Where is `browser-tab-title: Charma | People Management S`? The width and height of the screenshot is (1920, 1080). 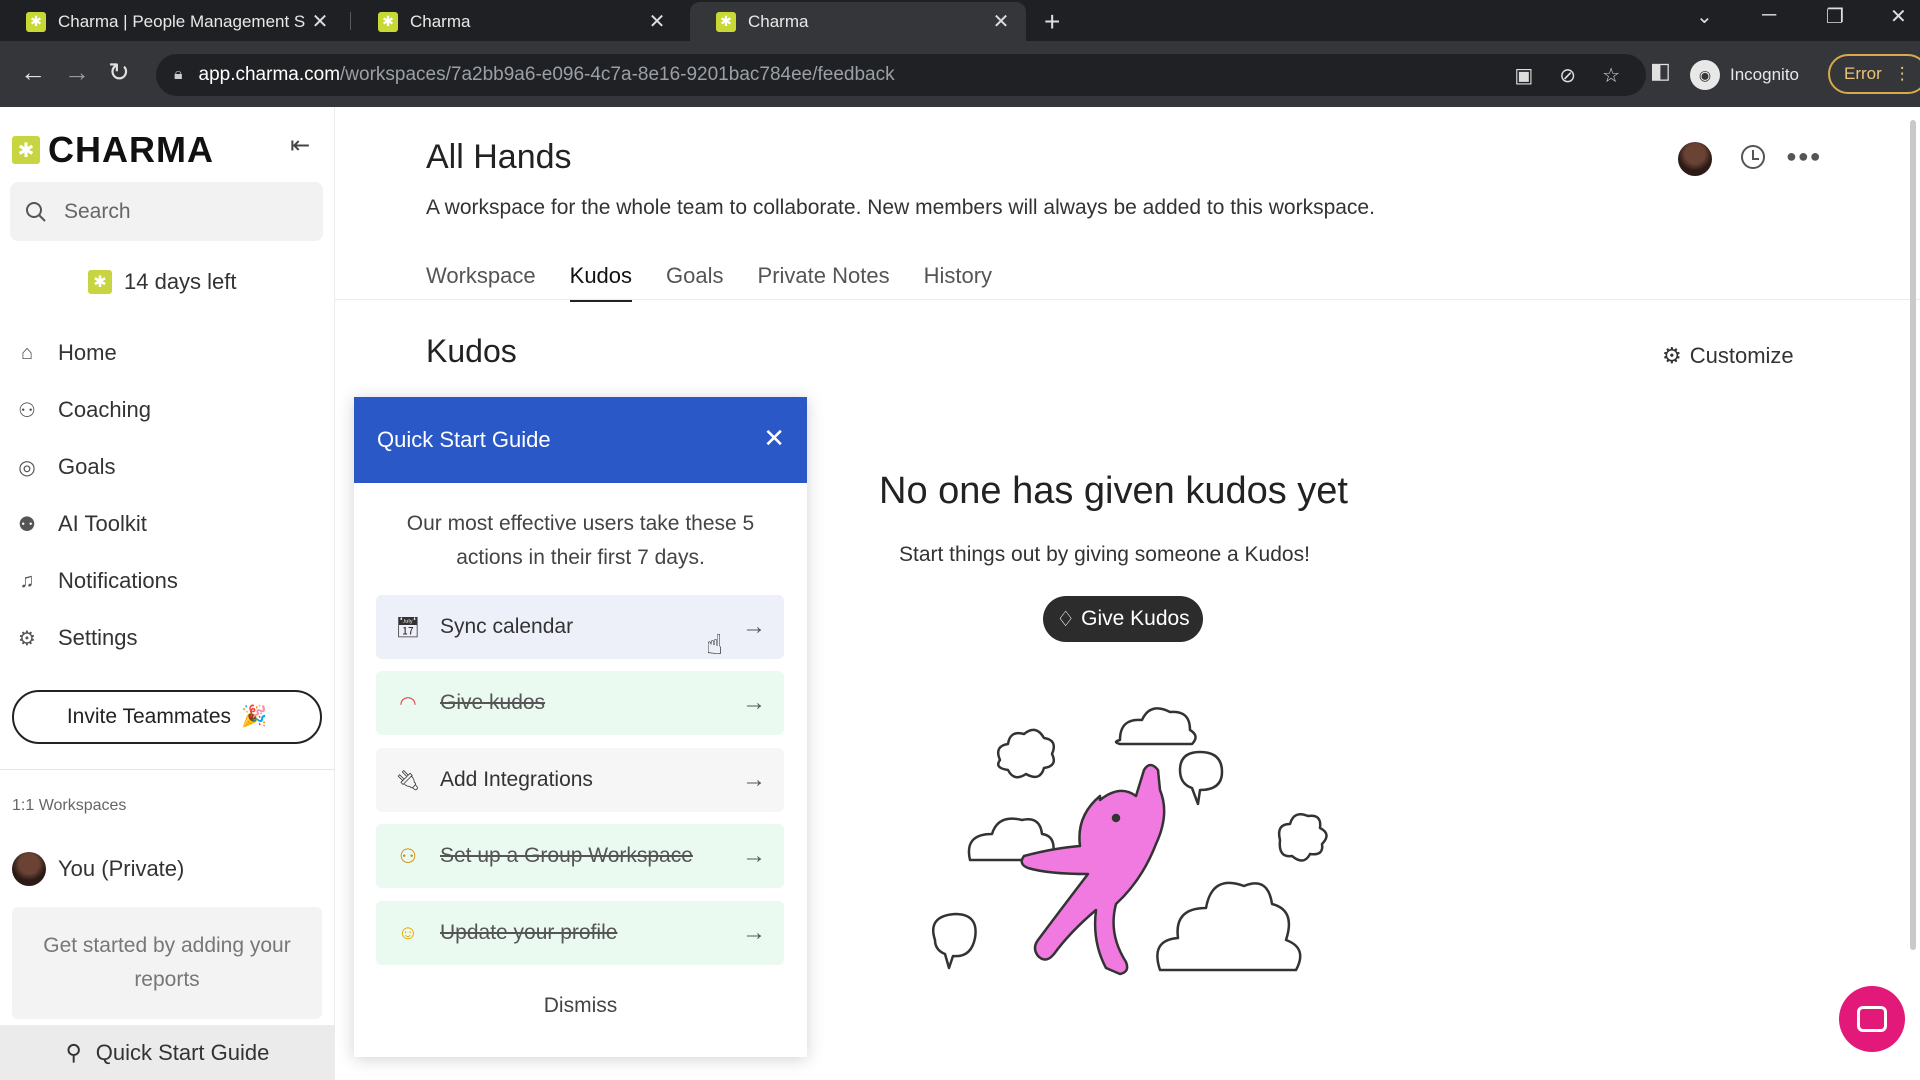 browser-tab-title: Charma | People Management S is located at coordinates (182, 21).